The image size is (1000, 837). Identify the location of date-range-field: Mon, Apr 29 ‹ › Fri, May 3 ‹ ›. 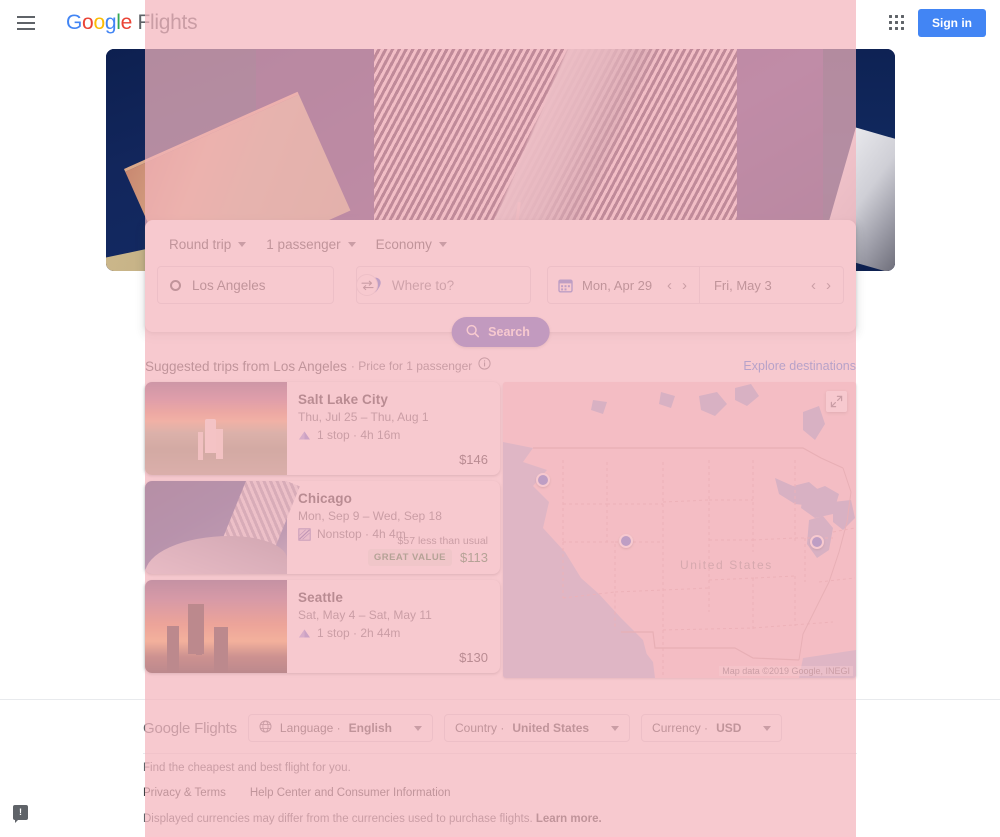
(695, 285).